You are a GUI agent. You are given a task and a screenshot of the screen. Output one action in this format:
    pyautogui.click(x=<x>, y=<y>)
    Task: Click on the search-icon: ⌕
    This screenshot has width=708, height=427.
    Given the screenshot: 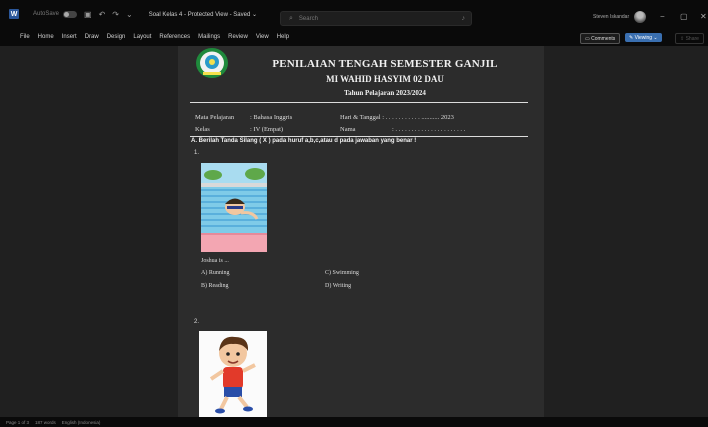 What is the action you would take?
    pyautogui.click(x=291, y=18)
    